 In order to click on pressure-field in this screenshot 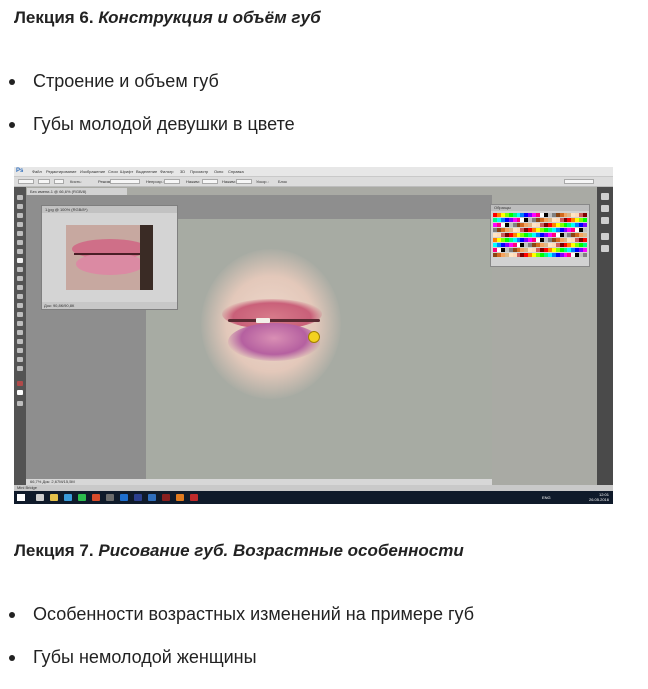, I will do `click(244, 181)`.